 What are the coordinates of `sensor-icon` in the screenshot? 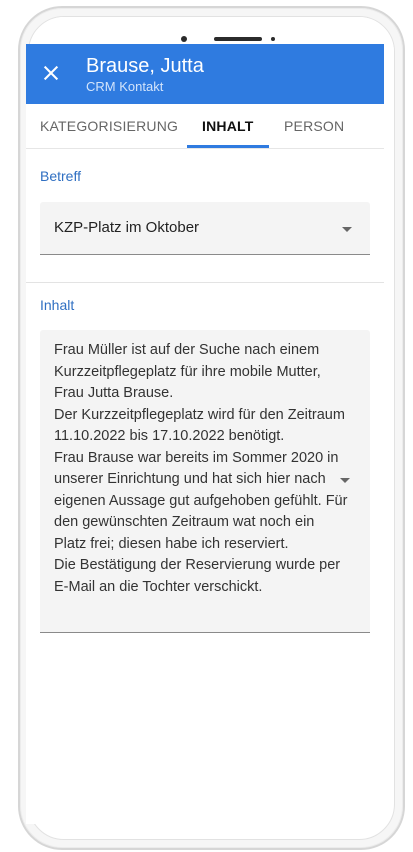 It's located at (273, 39).